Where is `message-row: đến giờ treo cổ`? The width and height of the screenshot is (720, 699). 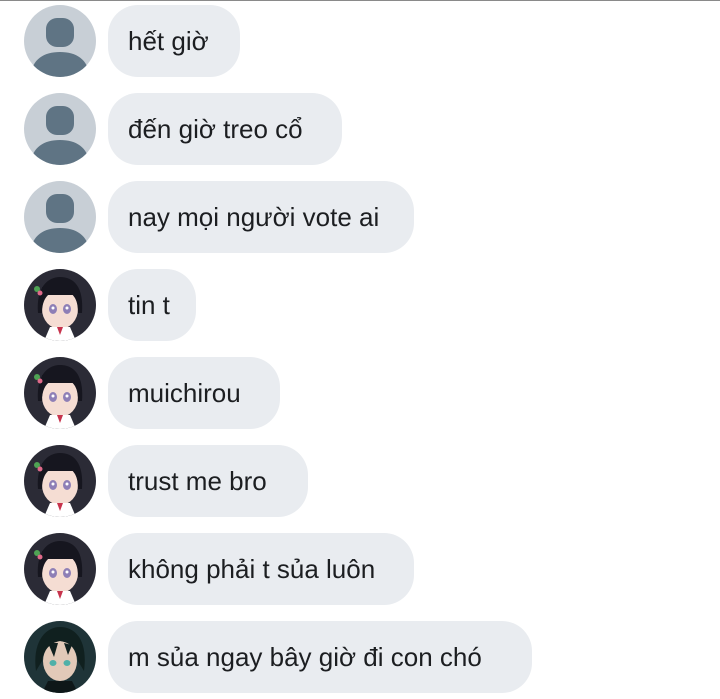 message-row: đến giờ treo cổ is located at coordinates (360, 129).